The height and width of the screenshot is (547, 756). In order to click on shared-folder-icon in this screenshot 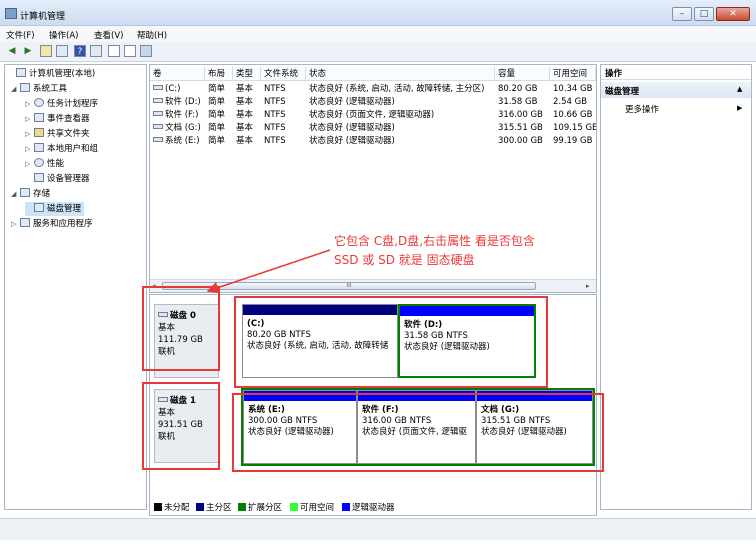, I will do `click(39, 132)`.